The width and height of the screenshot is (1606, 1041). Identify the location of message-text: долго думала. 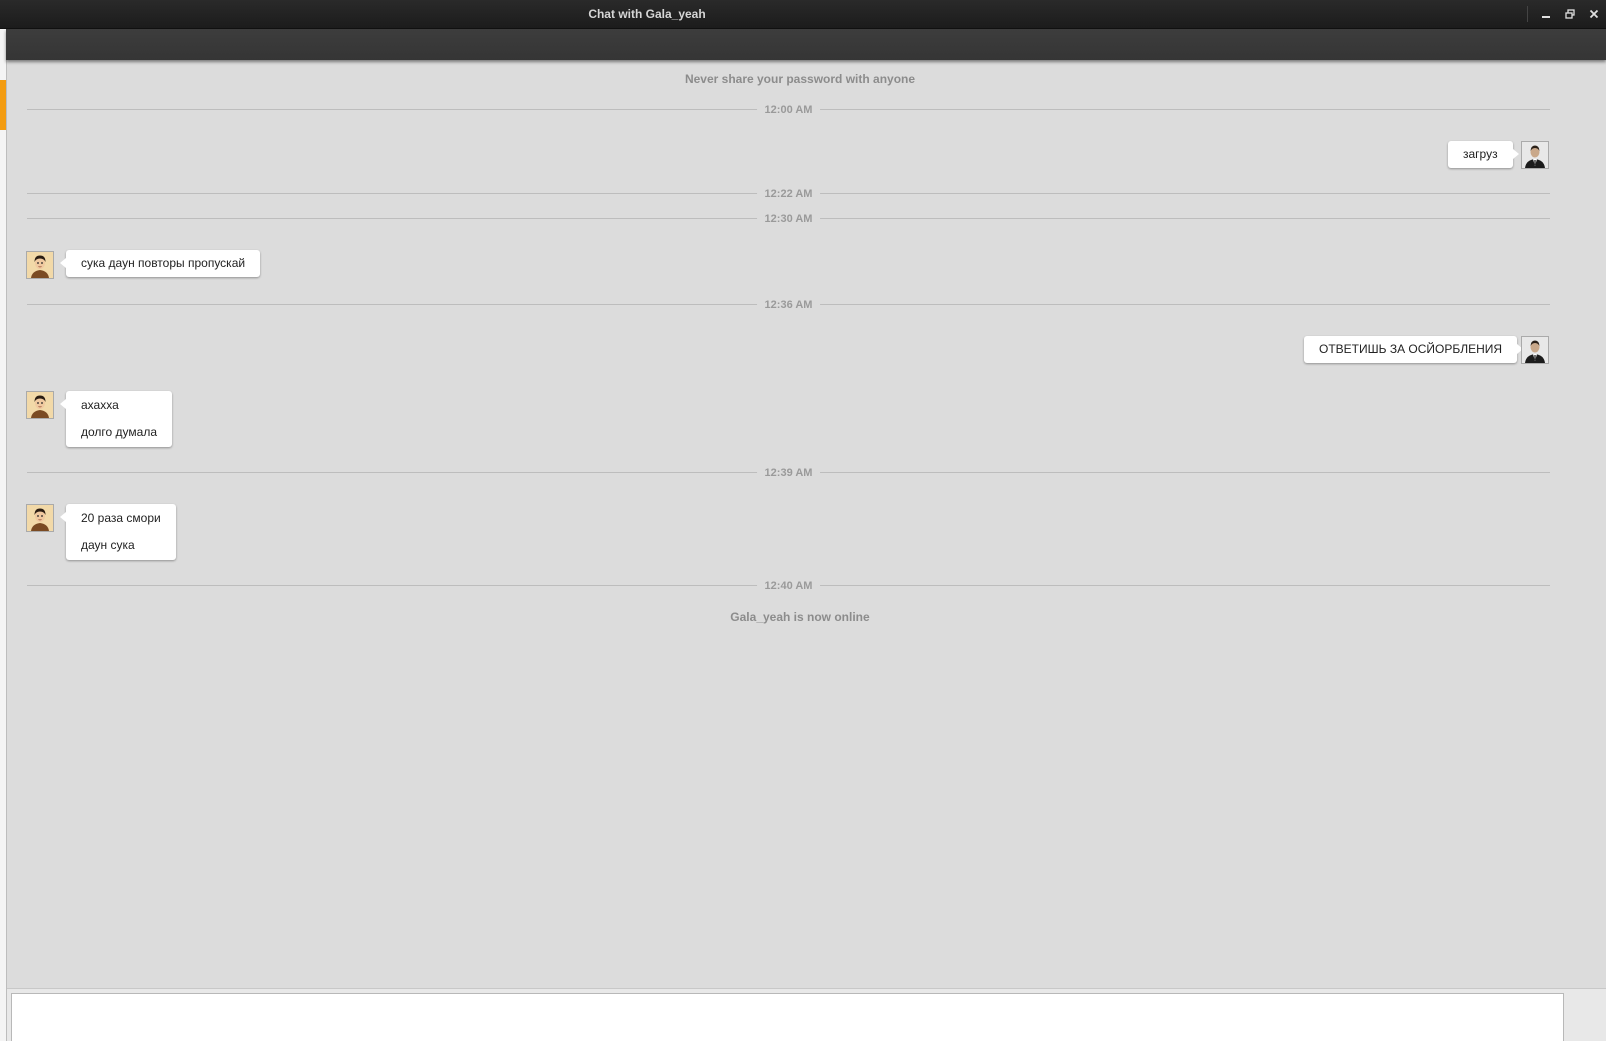
(119, 432).